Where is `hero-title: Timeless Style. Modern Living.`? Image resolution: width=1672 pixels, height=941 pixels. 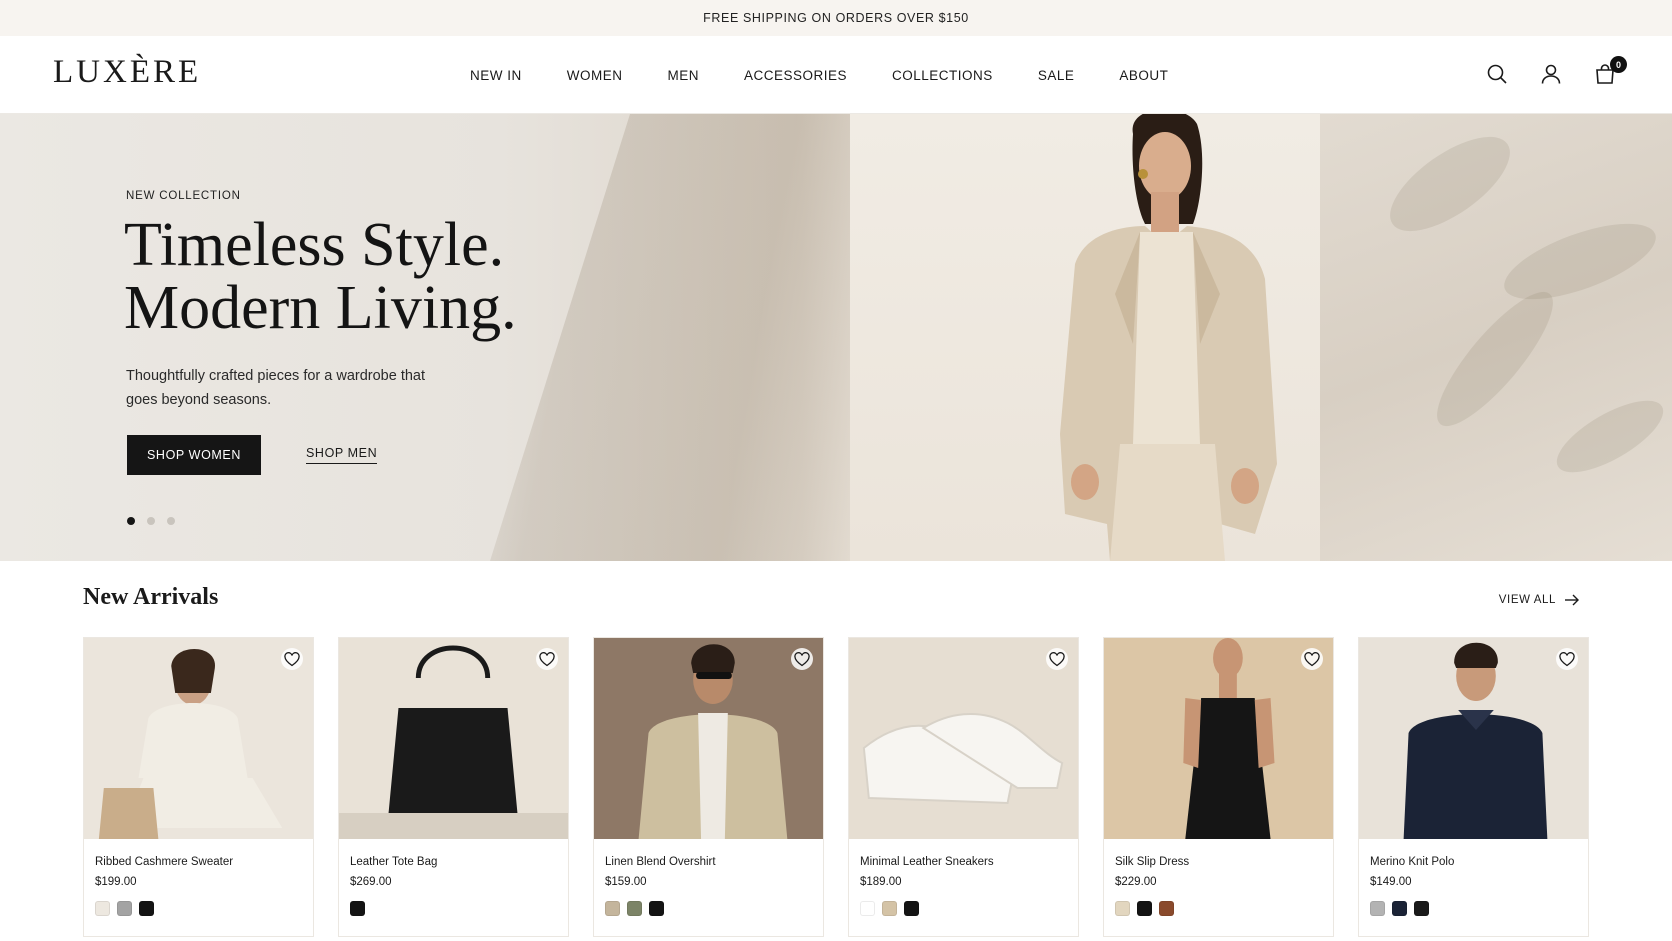
hero-title: Timeless Style. Modern Living. is located at coordinates (384, 277).